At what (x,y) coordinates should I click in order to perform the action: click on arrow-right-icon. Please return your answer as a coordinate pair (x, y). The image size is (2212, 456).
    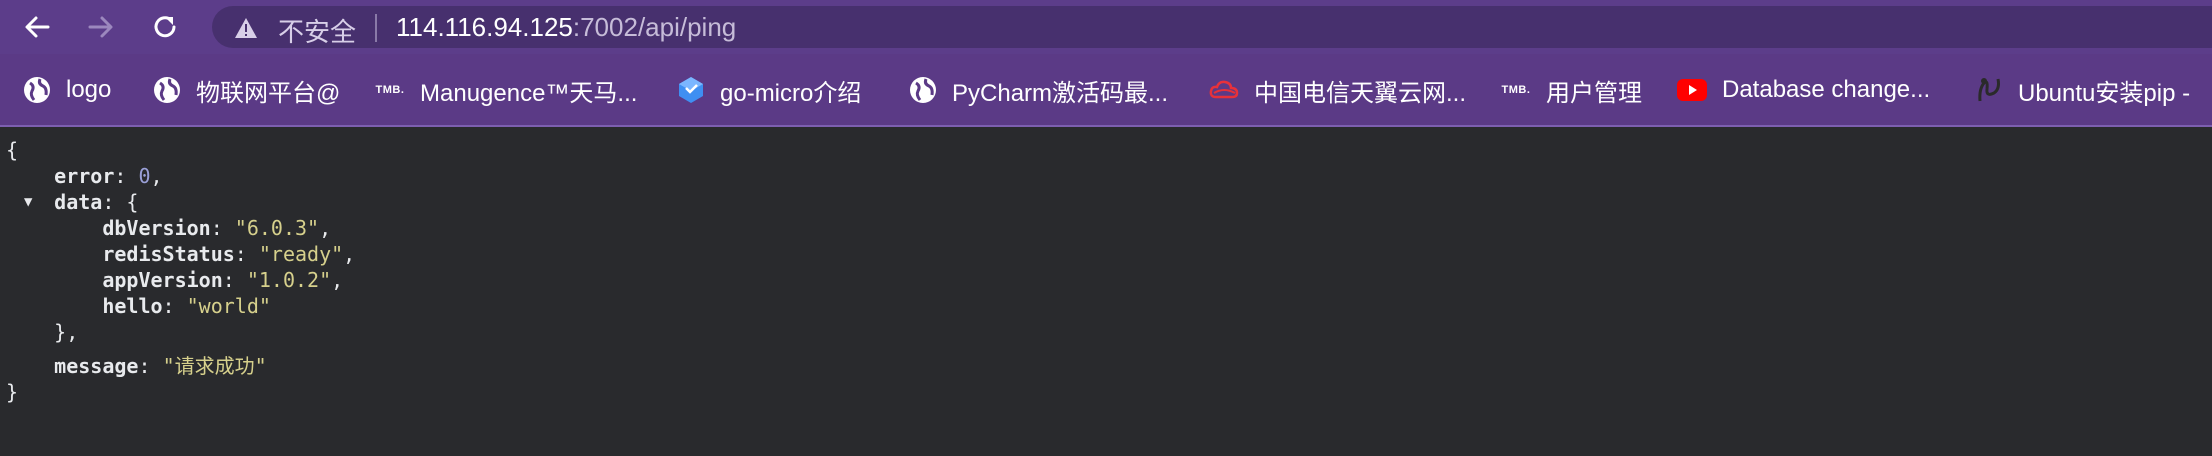
    Looking at the image, I should click on (100, 27).